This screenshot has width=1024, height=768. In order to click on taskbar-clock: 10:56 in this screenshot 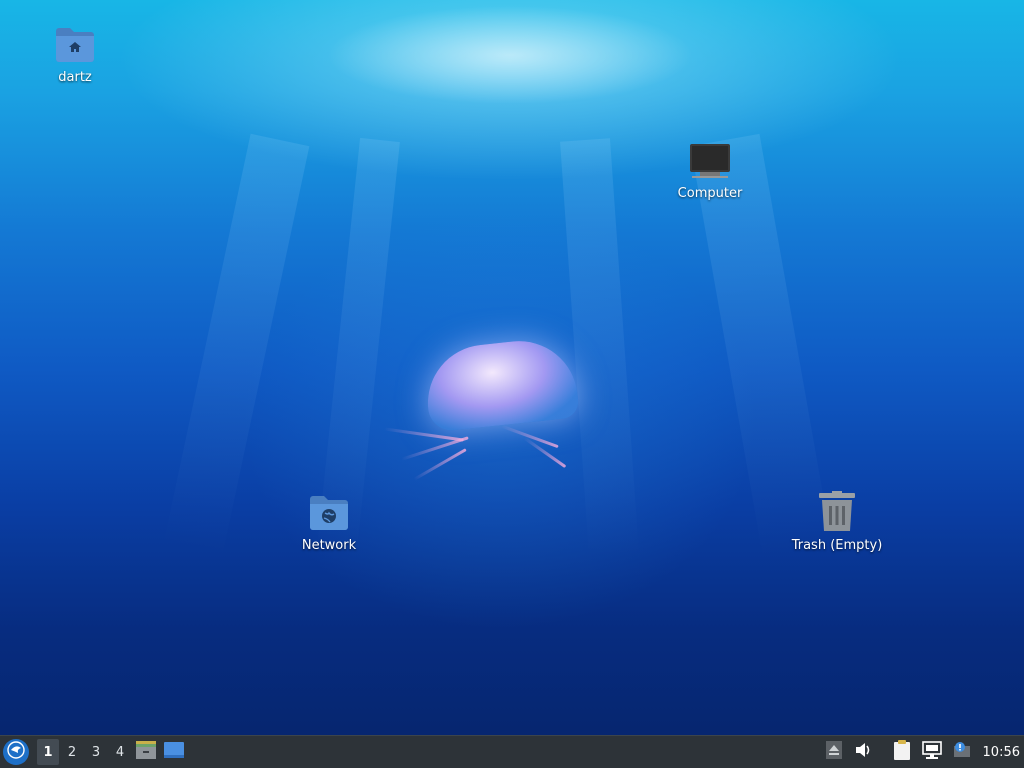, I will do `click(1001, 752)`.